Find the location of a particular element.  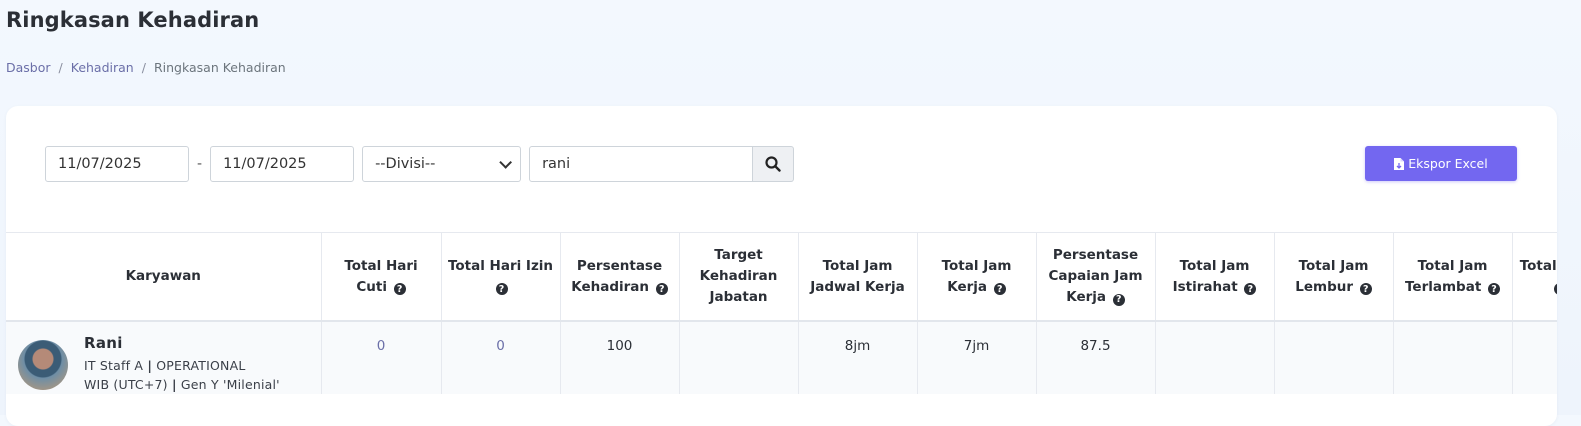

column-header-label: Total Jam Jadwal Kerja is located at coordinates (857, 276).